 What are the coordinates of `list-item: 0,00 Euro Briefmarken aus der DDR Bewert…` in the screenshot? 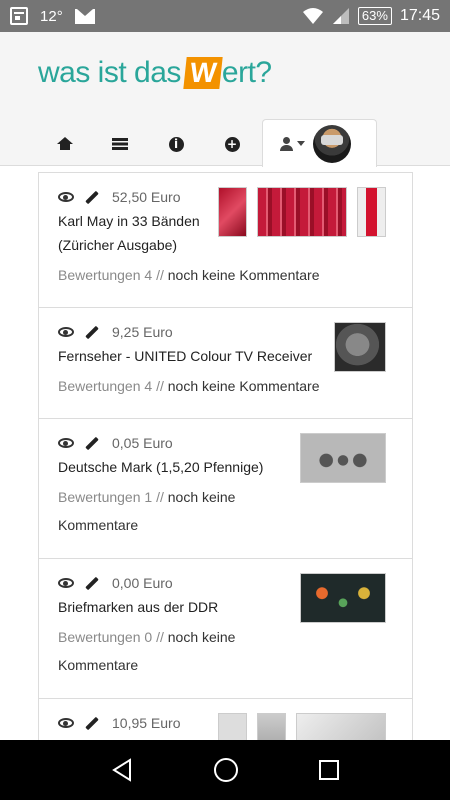 It's located at (225, 628).